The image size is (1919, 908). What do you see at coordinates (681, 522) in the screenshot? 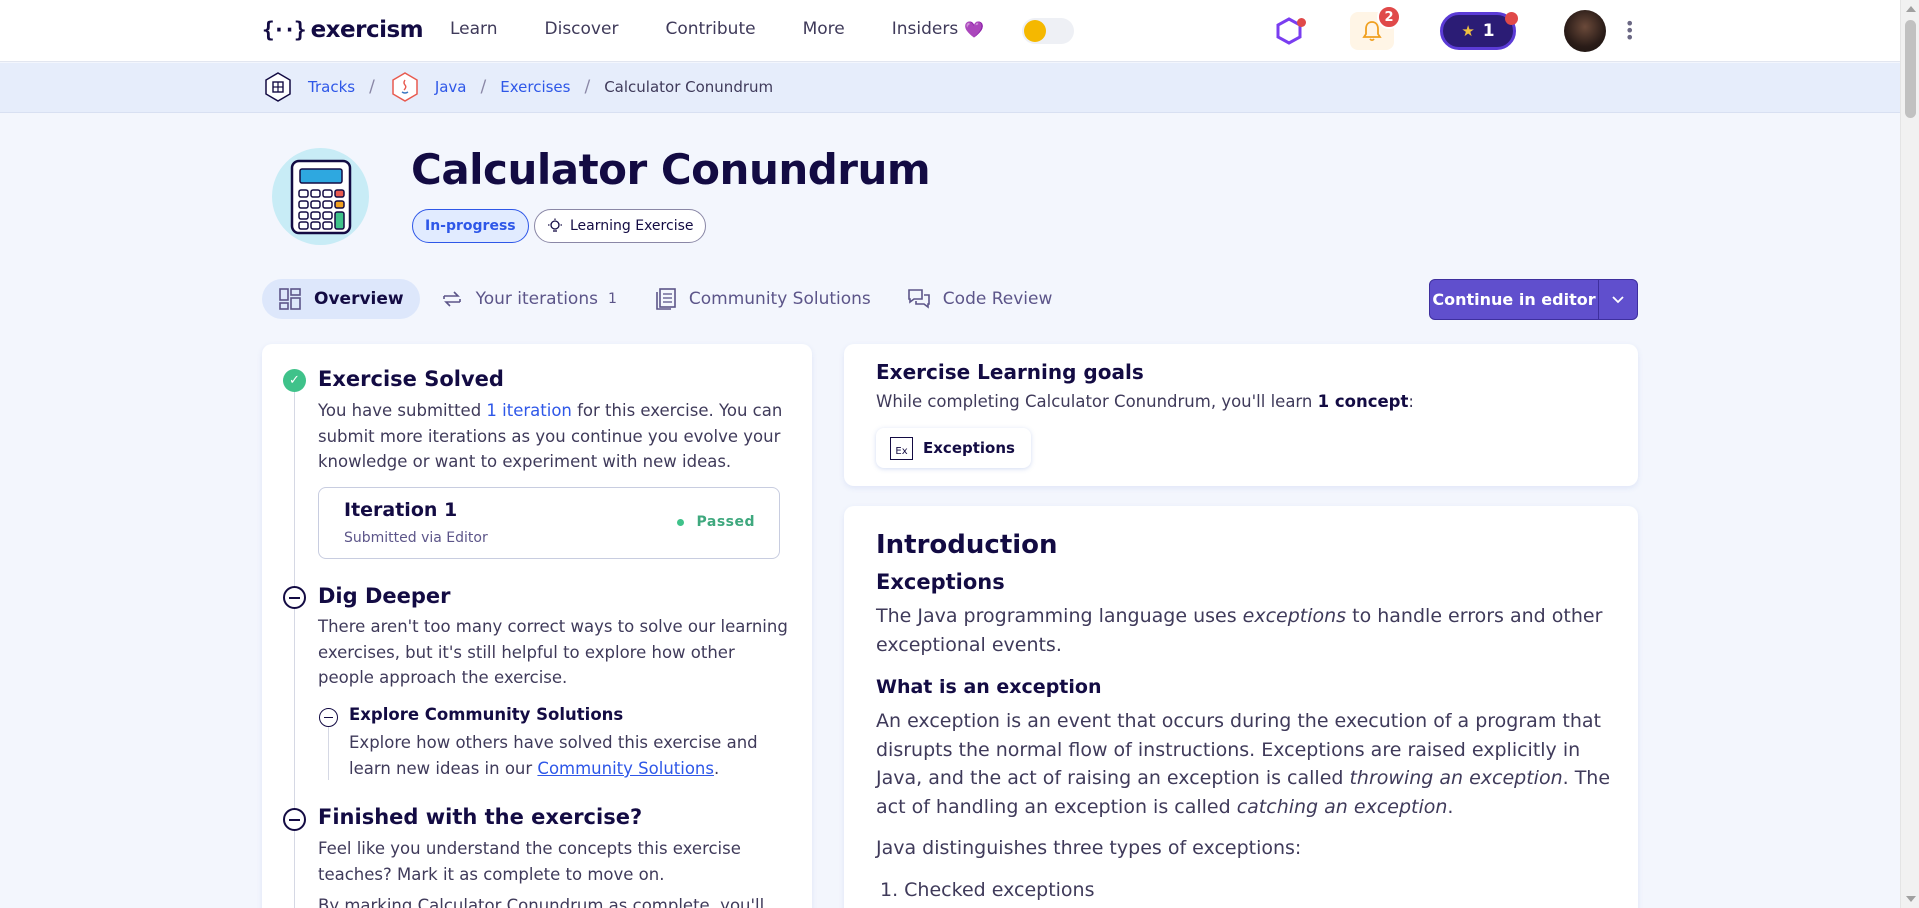
I see `status-dot-icon` at bounding box center [681, 522].